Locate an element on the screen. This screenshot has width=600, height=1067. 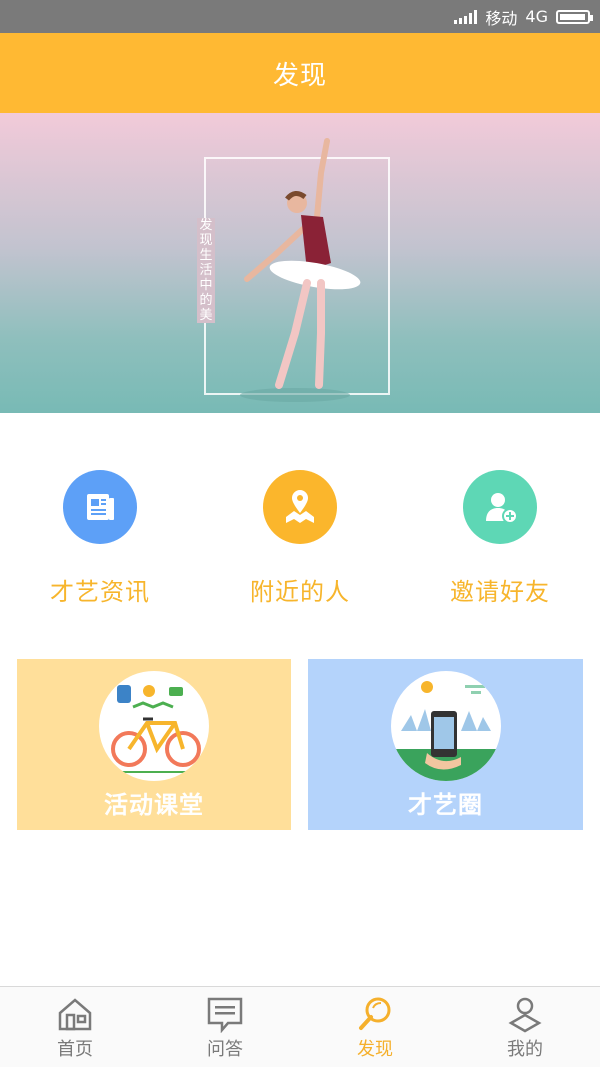
newspaper-icon is located at coordinates (100, 507).